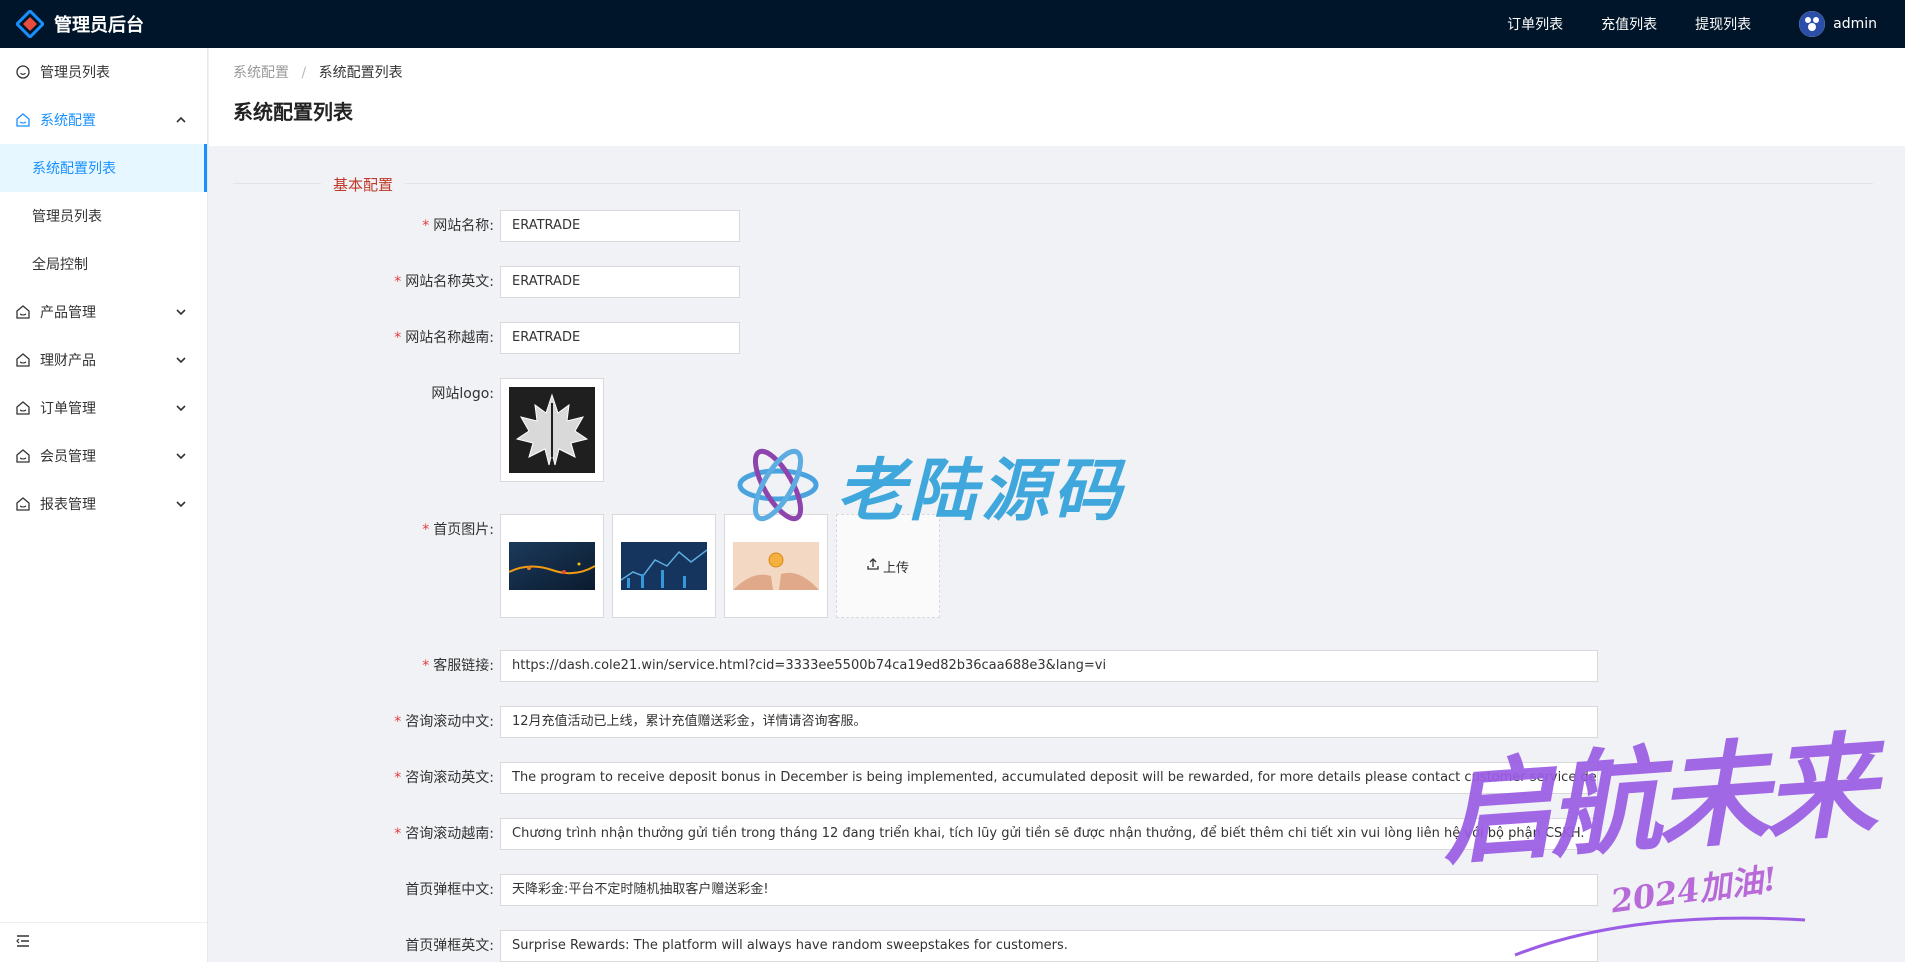  I want to click on section-title: 基本配置, so click(363, 184).